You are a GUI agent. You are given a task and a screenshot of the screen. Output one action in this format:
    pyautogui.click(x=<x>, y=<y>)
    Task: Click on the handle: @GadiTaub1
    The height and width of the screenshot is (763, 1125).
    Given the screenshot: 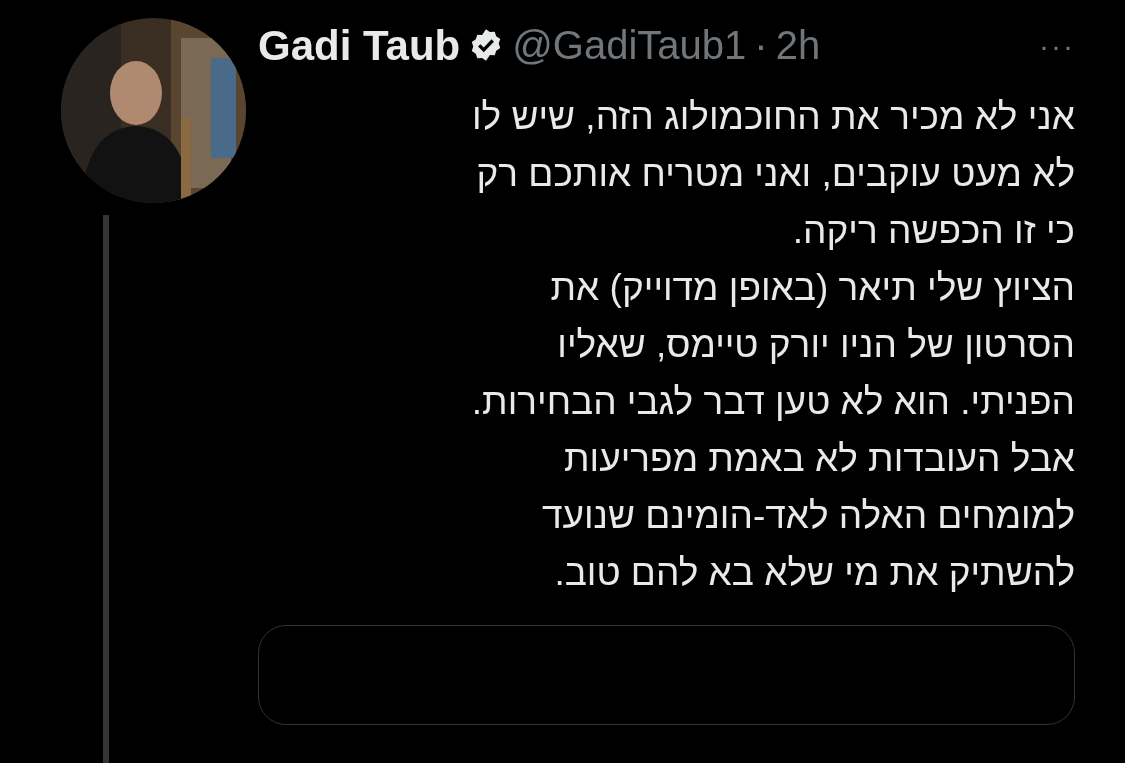 What is the action you would take?
    pyautogui.click(x=629, y=45)
    